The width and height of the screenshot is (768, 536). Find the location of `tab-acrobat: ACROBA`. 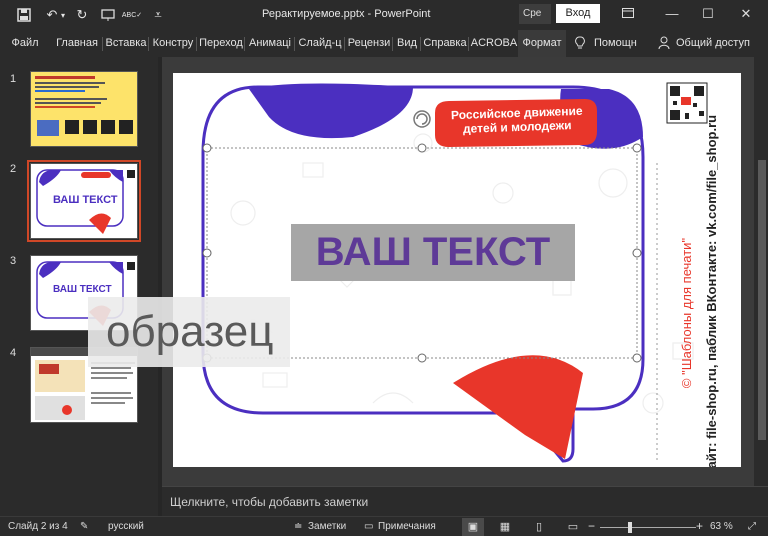

tab-acrobat: ACROBA is located at coordinates (494, 43).